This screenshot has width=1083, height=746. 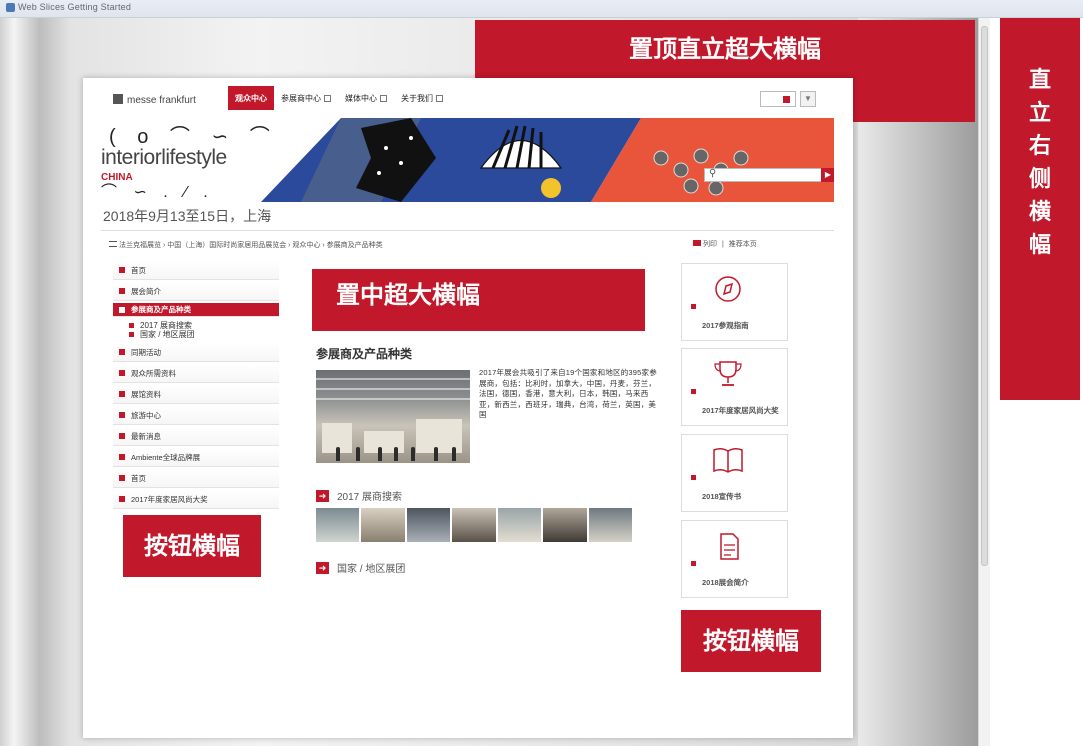 What do you see at coordinates (393, 416) in the screenshot?
I see `exhibition-hall-photo` at bounding box center [393, 416].